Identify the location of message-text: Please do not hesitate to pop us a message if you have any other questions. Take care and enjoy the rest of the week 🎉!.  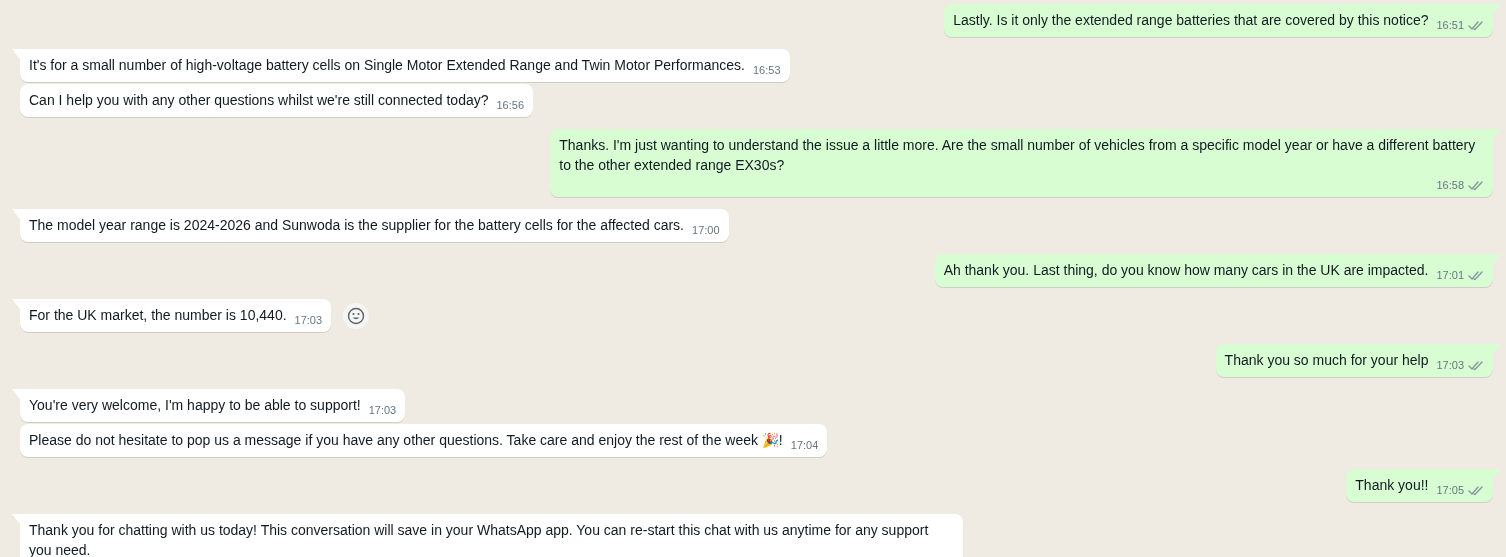
(406, 440).